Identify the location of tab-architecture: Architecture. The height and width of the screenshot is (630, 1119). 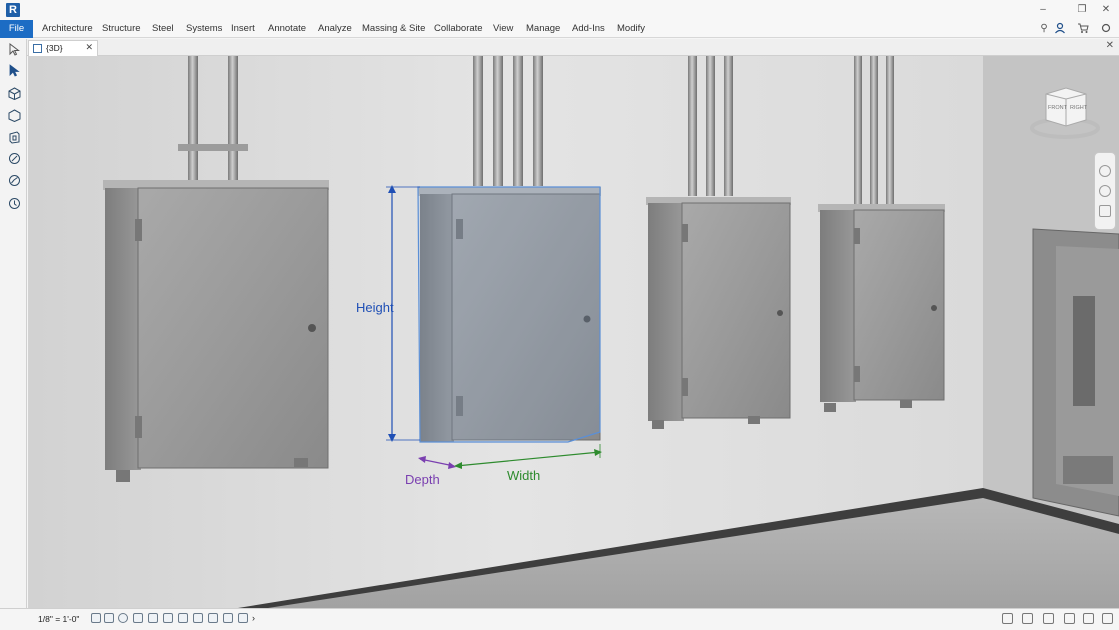
(67, 29).